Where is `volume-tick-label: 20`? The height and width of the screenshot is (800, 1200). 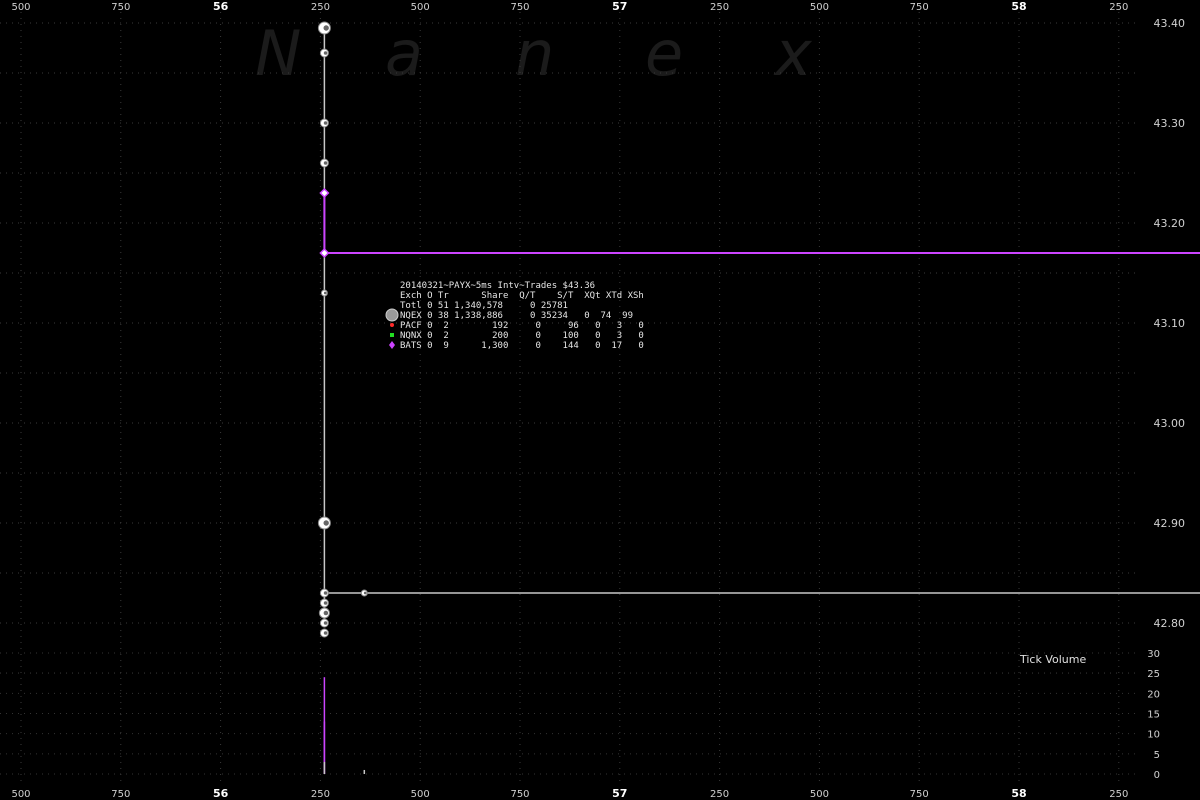 volume-tick-label: 20 is located at coordinates (1153, 694).